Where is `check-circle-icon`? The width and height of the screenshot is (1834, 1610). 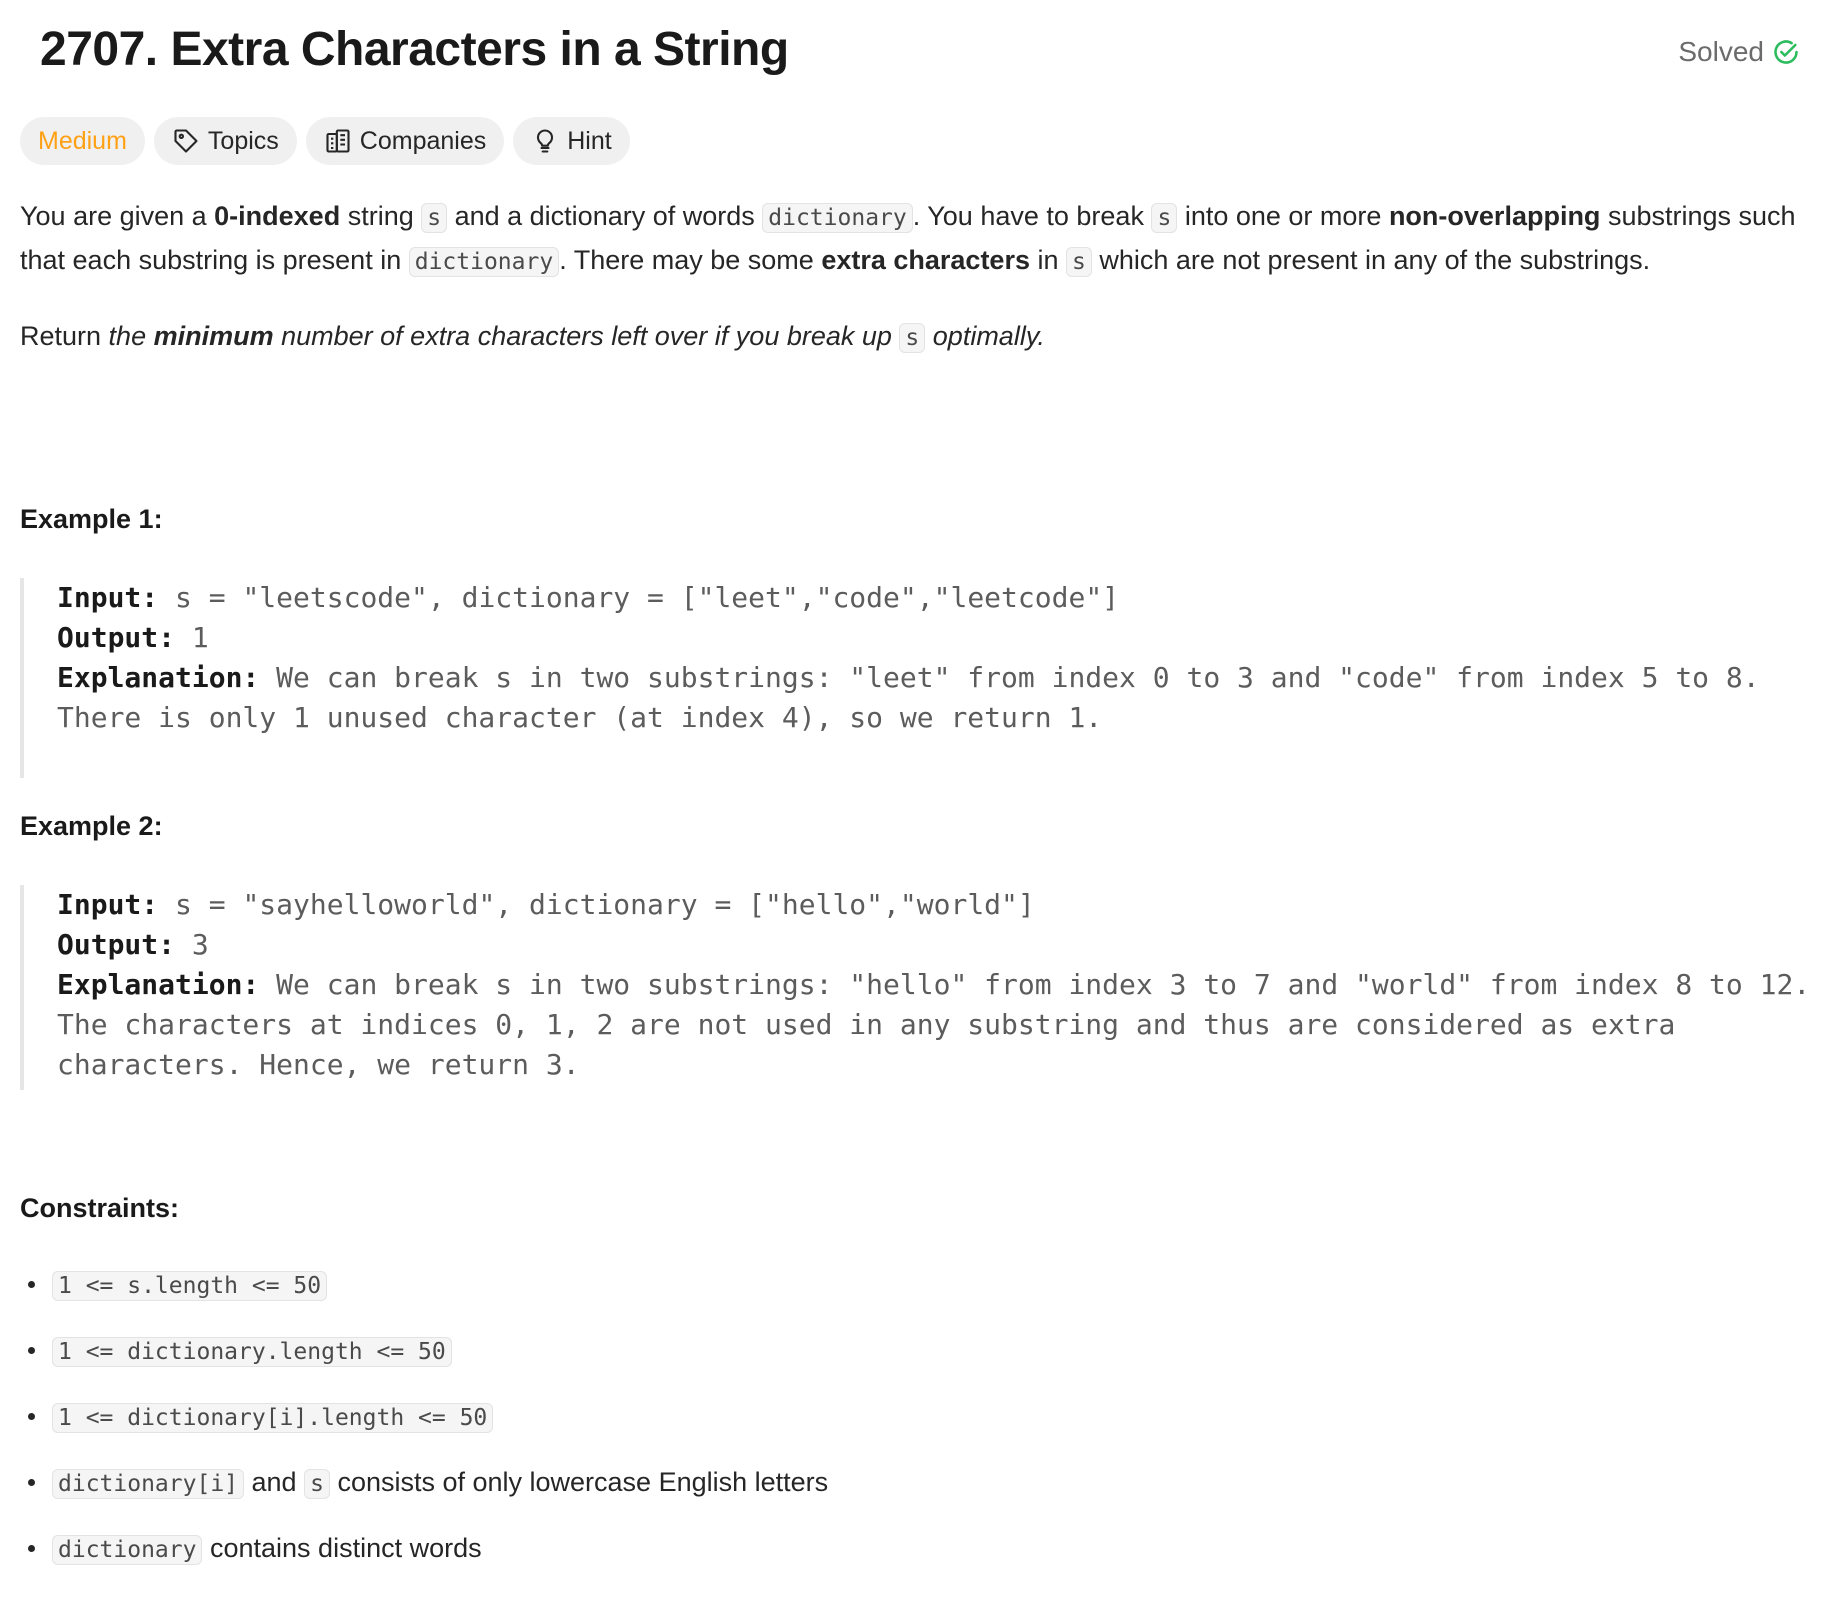
check-circle-icon is located at coordinates (1786, 52).